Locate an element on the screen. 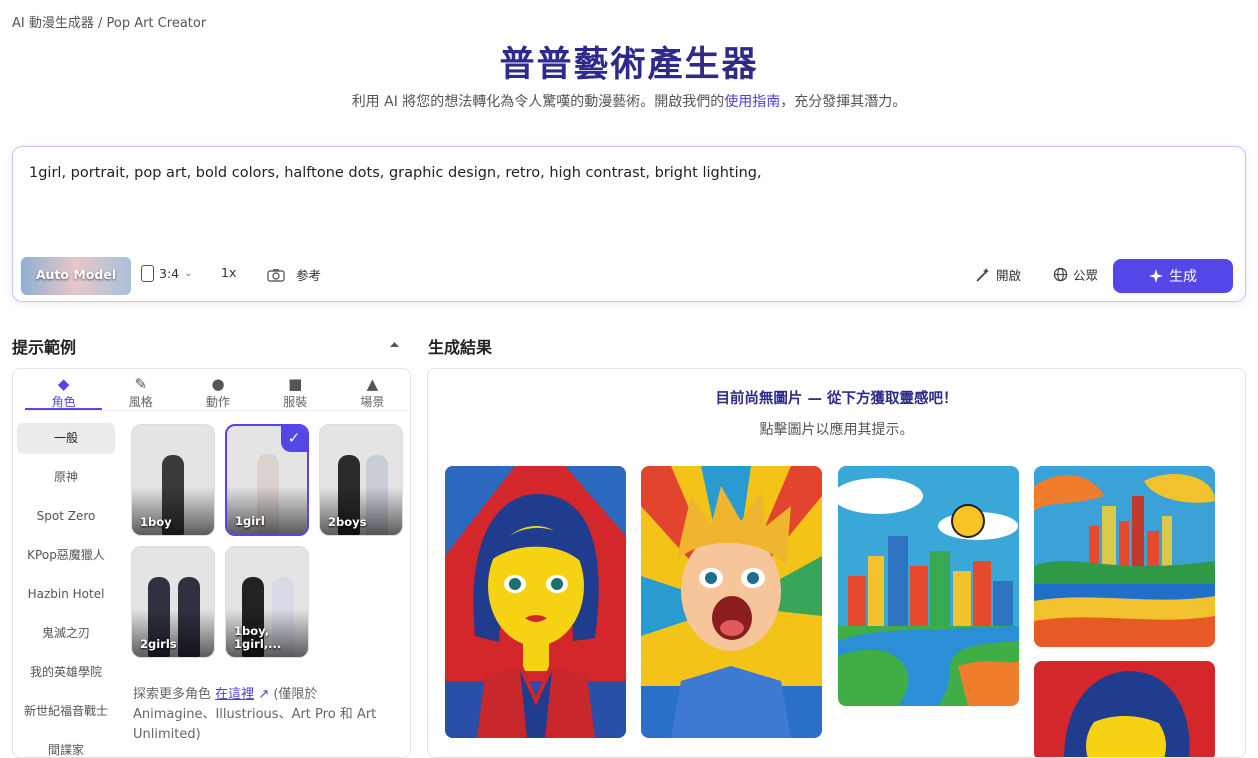 Image resolution: width=1258 pixels, height=758 pixels. example-tabs: ◆ 角色 ✎ 風格 ● 動作 ■ 服裝 ▲ 場景 is located at coordinates (217, 392).